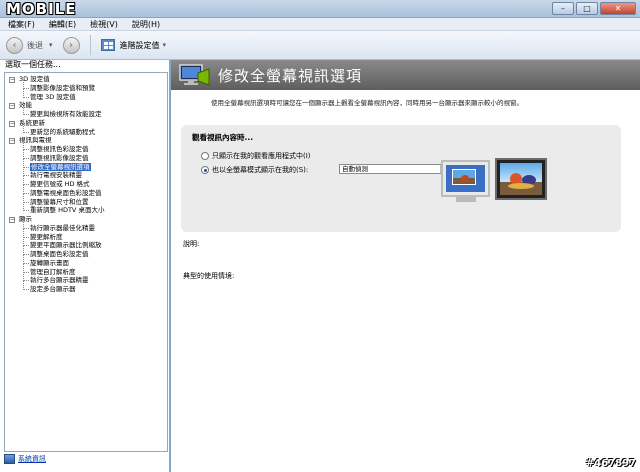 This screenshot has width=640, height=472. What do you see at coordinates (86, 270) in the screenshot?
I see `tree-item: 管理自訂解析度` at bounding box center [86, 270].